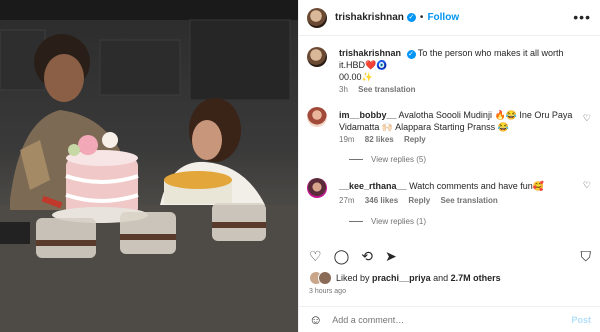 This screenshot has width=600, height=332. What do you see at coordinates (586, 256) in the screenshot?
I see `bookmark-icon: ⛉` at bounding box center [586, 256].